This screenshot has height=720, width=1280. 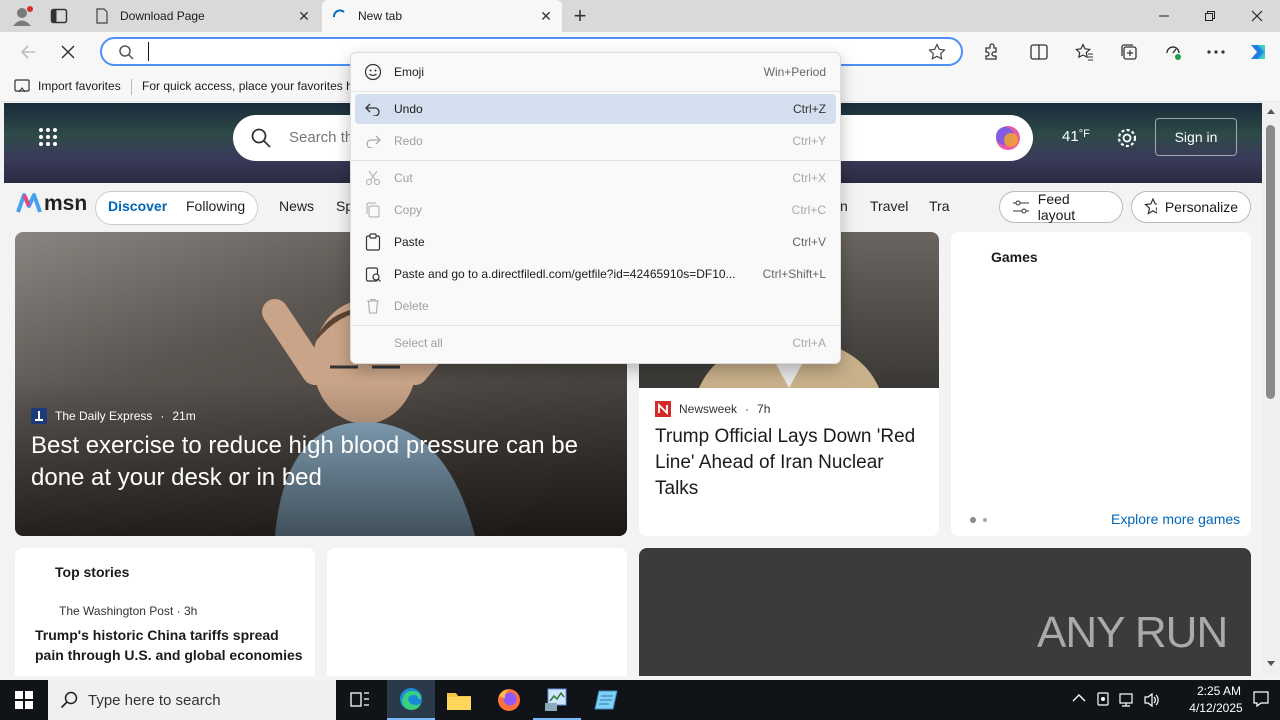 I want to click on news-source-row: Newsweek · 7h, so click(x=712, y=409).